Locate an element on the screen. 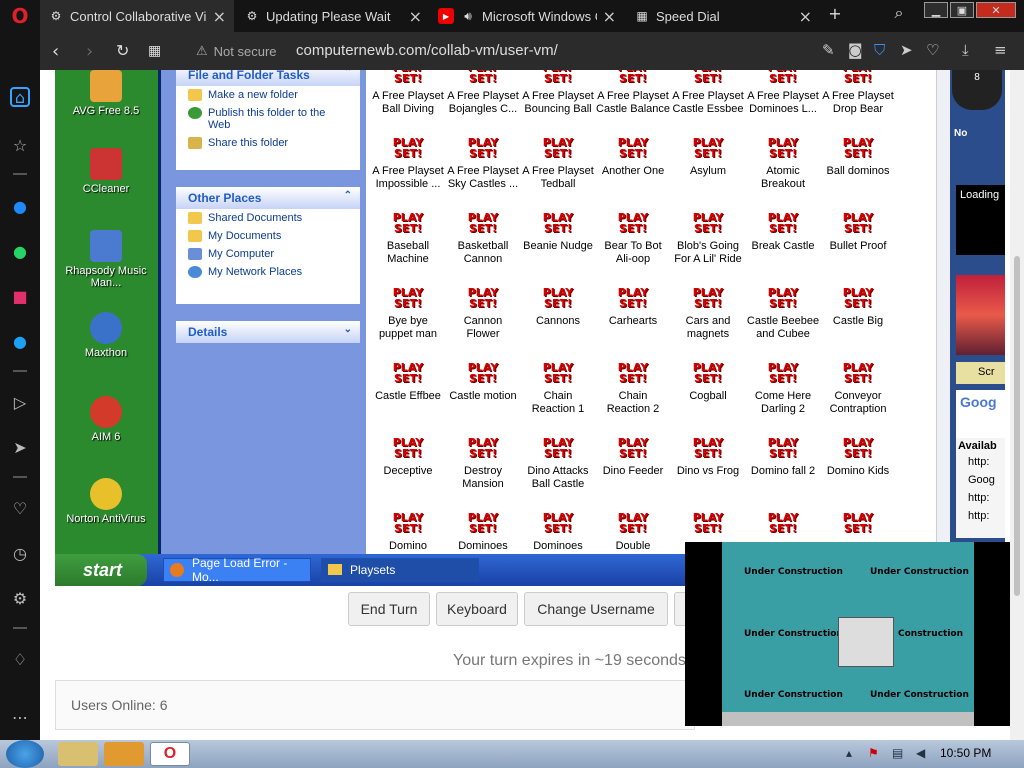 The width and height of the screenshot is (1024, 768). place-my-computer: My Computer is located at coordinates (268, 254).